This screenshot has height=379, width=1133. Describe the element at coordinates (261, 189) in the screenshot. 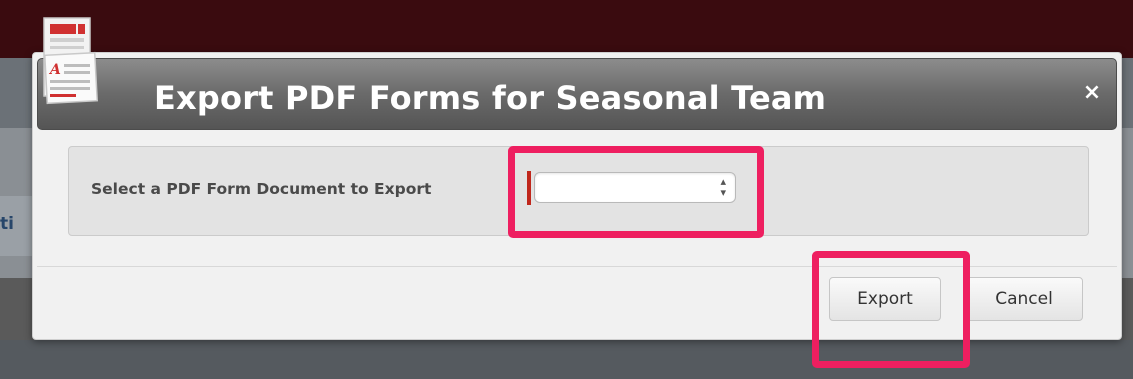

I see `pdf-form-select-label: Select a PDF Form Document to Export` at that location.